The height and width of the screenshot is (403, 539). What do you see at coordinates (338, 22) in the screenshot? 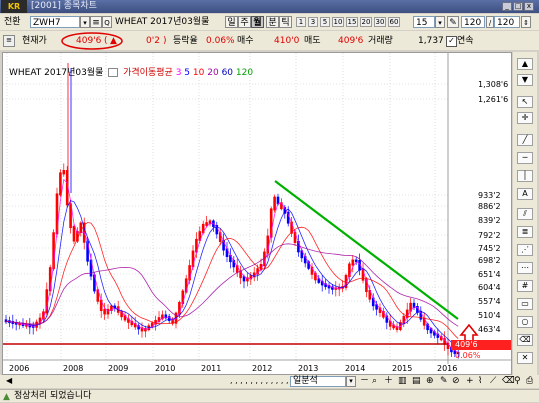
I see `interval-10-button: 10` at bounding box center [338, 22].